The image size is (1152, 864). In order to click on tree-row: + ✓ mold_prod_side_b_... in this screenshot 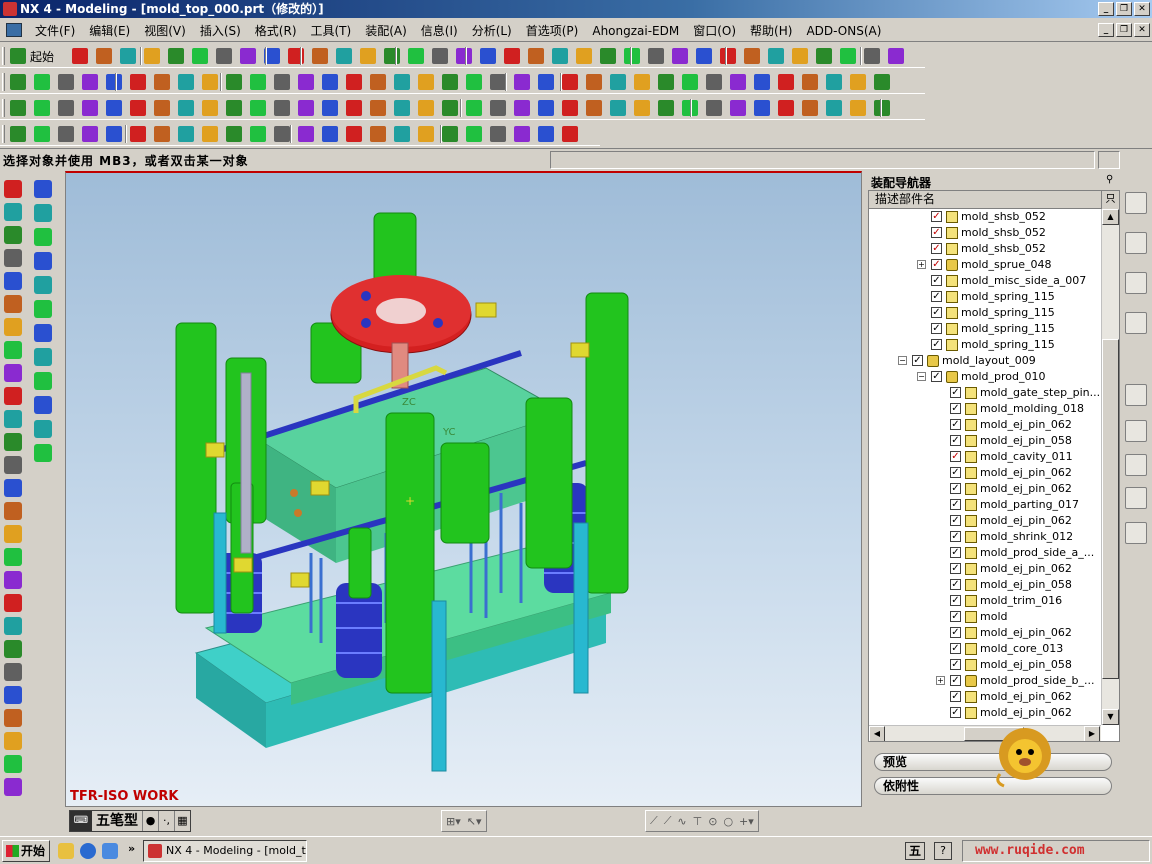, I will do `click(985, 681)`.